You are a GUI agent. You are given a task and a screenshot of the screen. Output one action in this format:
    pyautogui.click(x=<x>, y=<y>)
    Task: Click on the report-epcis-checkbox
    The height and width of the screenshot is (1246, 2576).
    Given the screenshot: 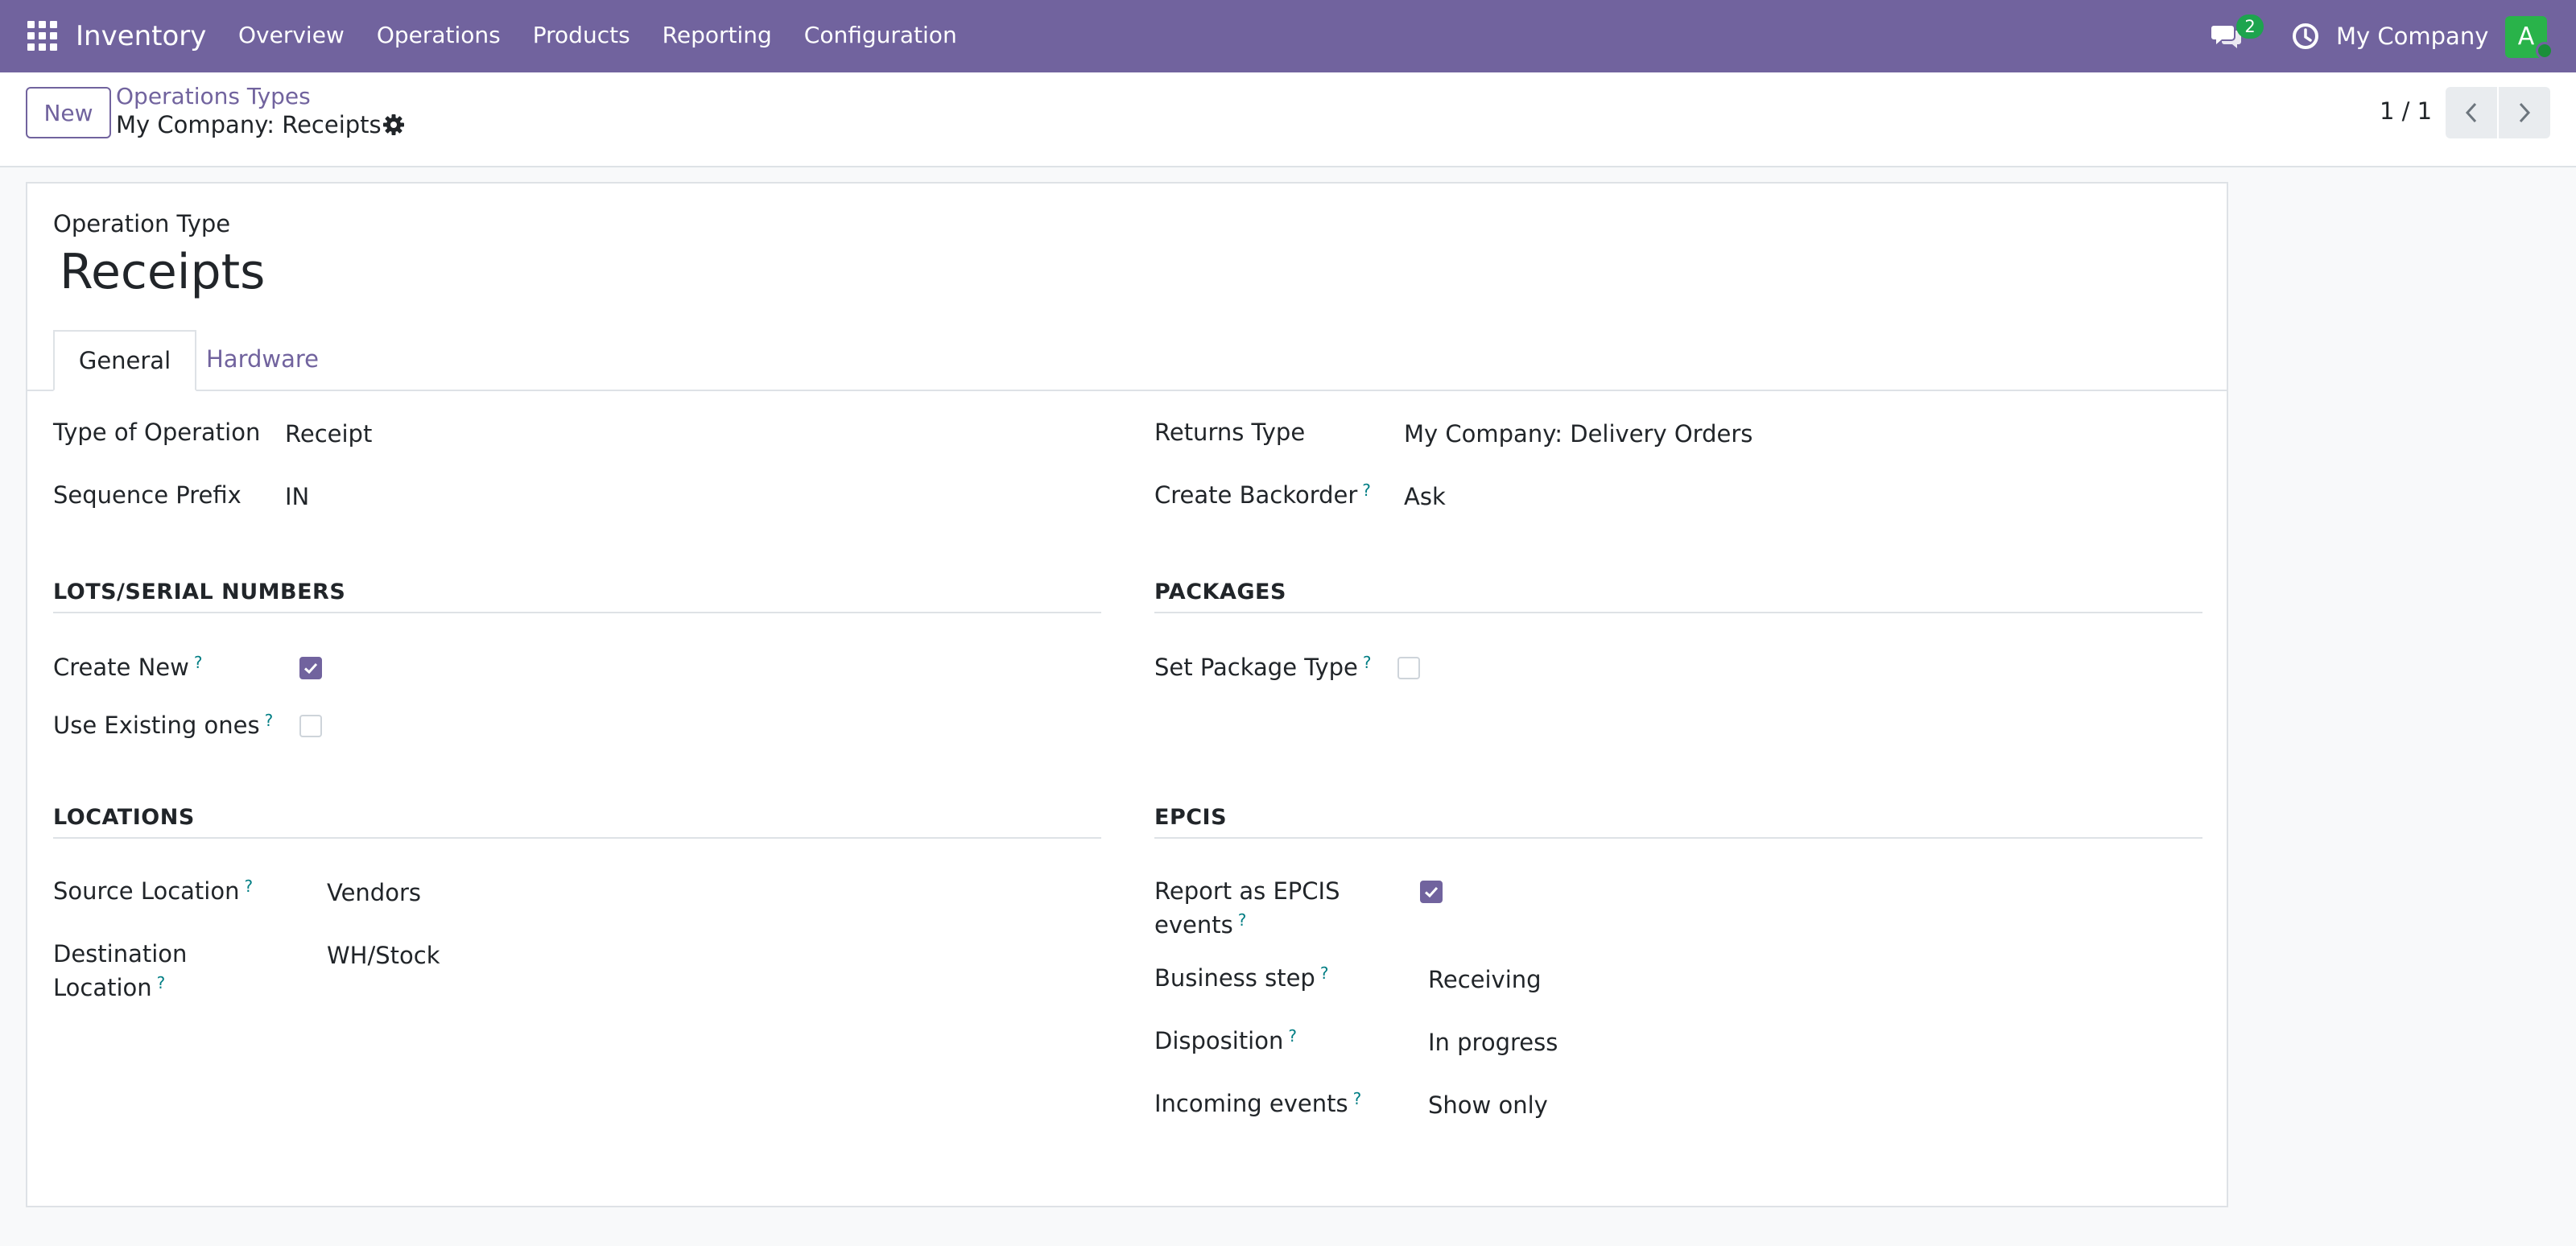 What is the action you would take?
    pyautogui.click(x=1431, y=892)
    